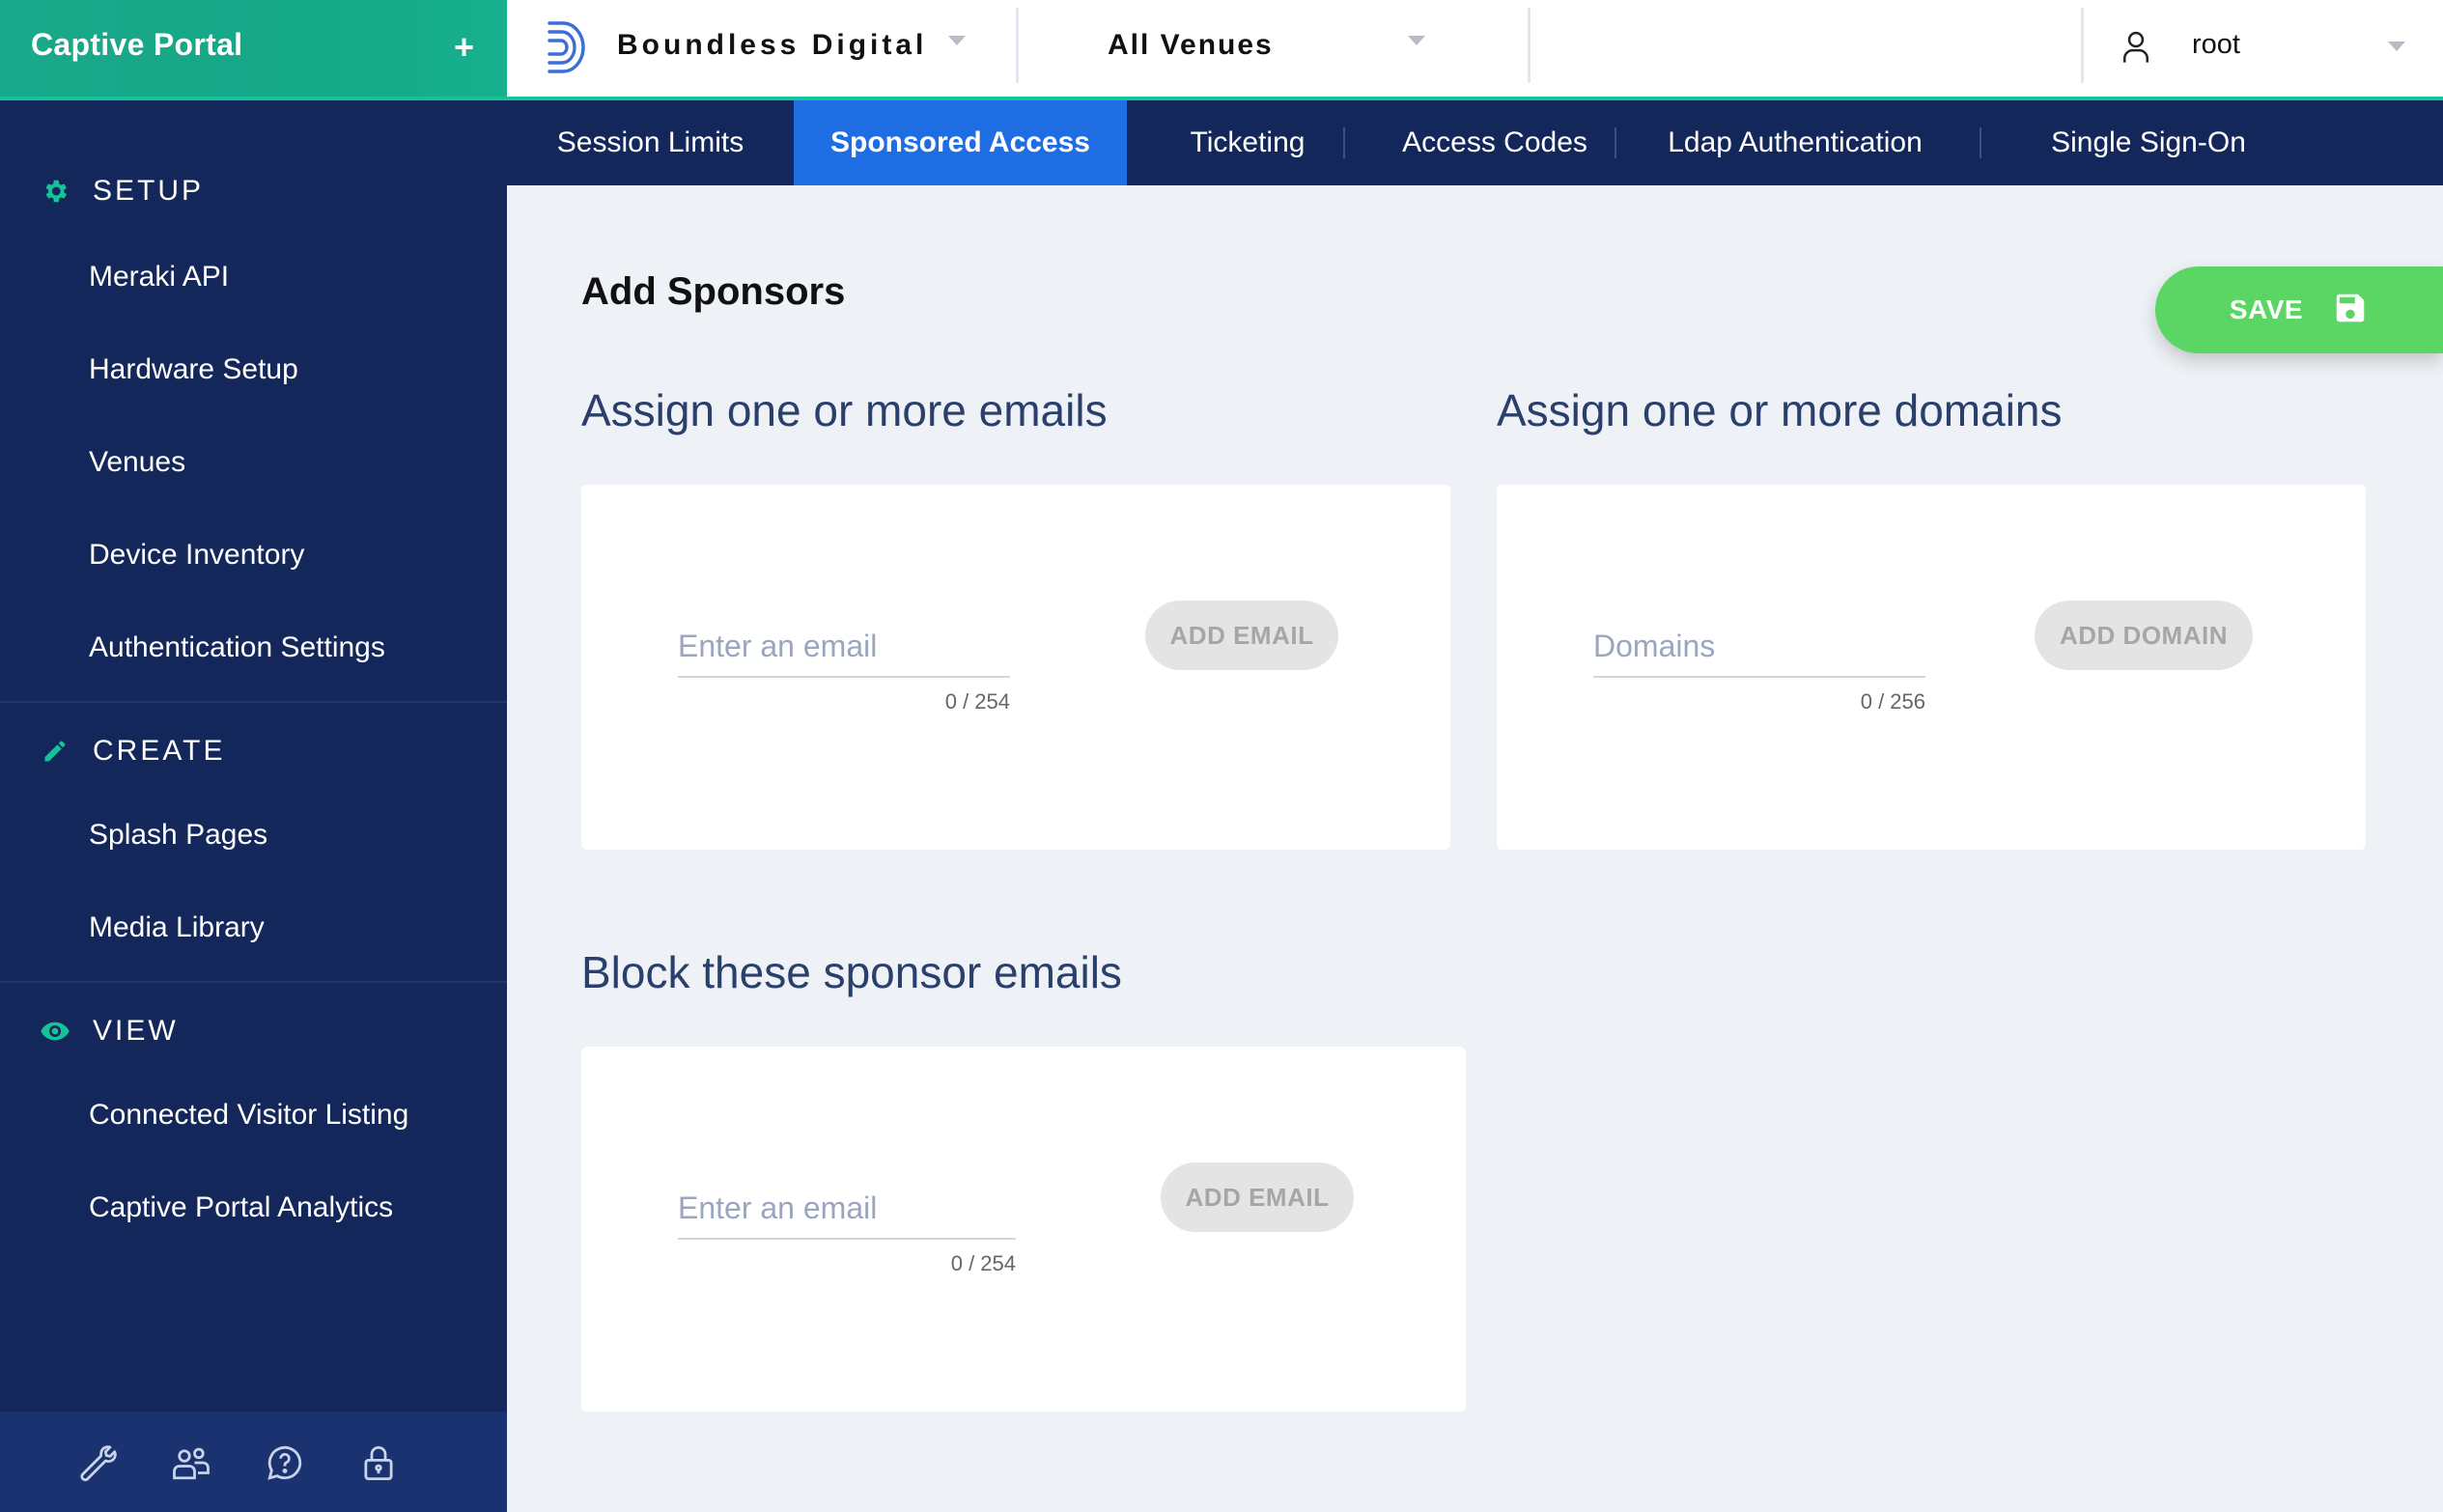  Describe the element at coordinates (983, 1263) in the screenshot. I see `blocked-email-char-counter: 0 / 254` at that location.